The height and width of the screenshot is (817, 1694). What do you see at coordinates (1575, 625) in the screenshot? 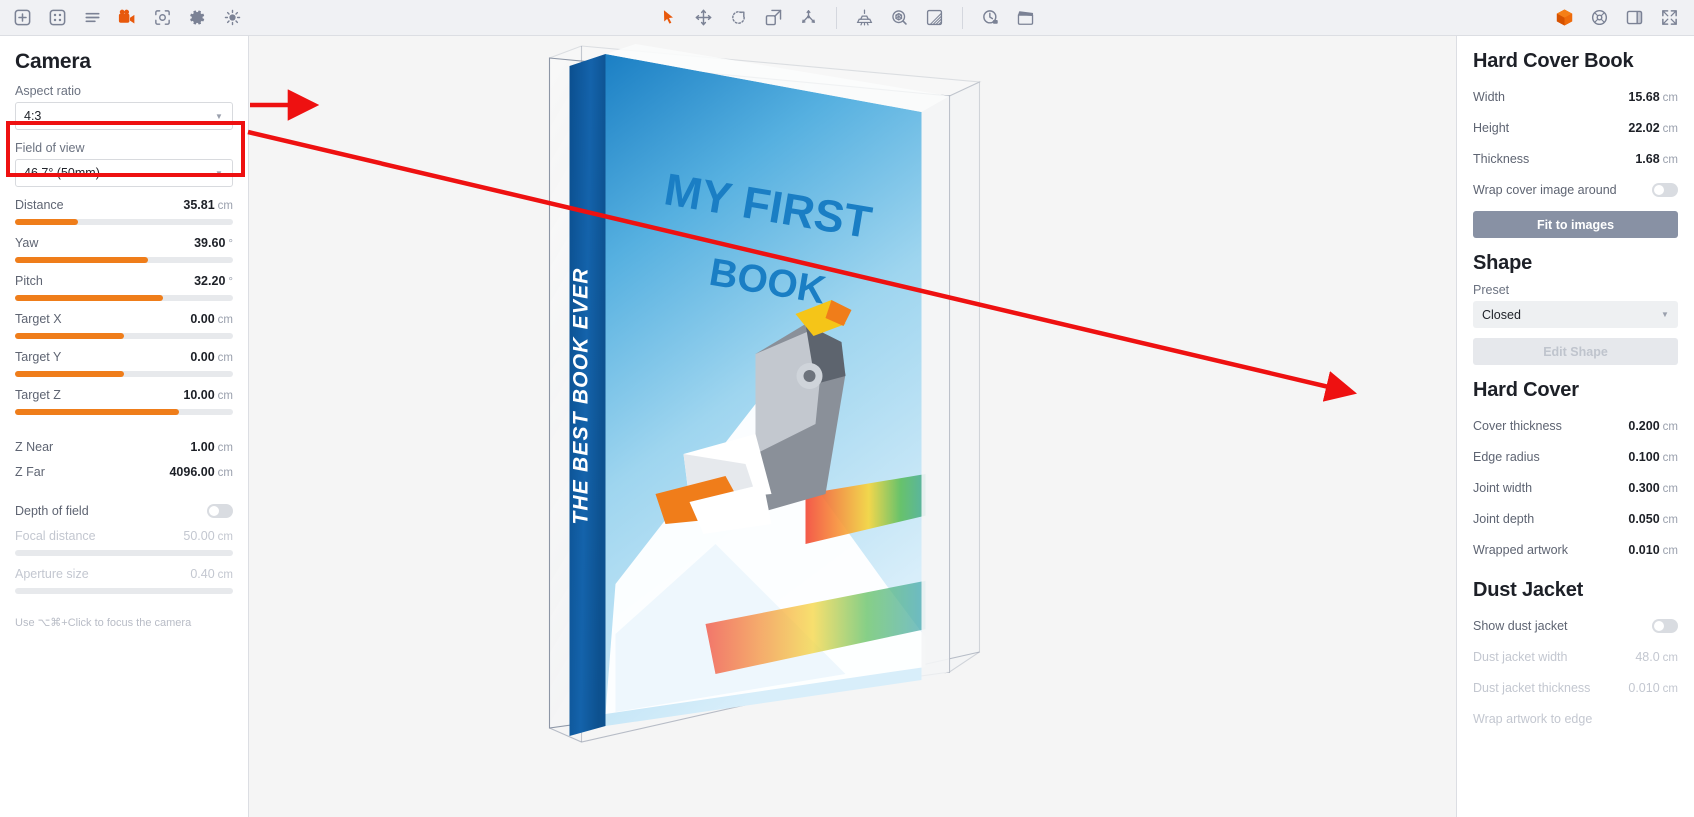
I see `show-dust-jacket-row: Show dust jacket` at bounding box center [1575, 625].